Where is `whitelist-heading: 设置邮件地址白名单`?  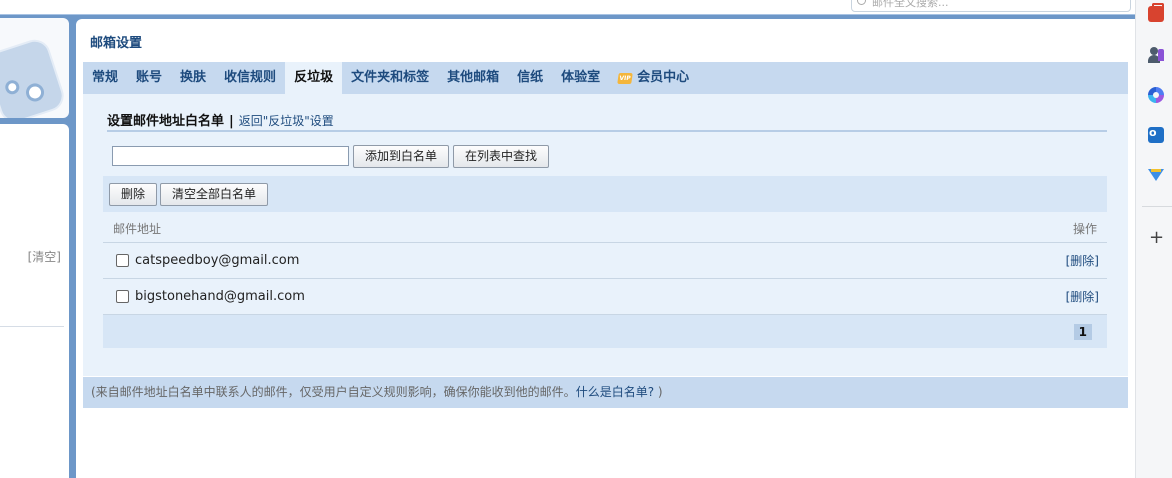 whitelist-heading: 设置邮件地址白名单 is located at coordinates (166, 121).